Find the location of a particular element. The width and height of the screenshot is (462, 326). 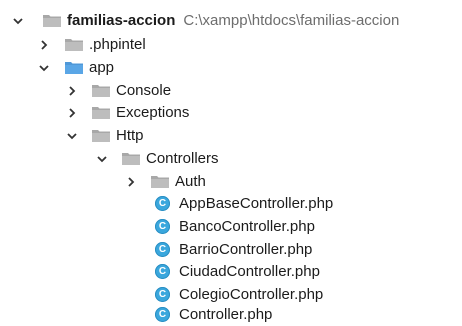

tree-node-console: Console is located at coordinates (118, 90).